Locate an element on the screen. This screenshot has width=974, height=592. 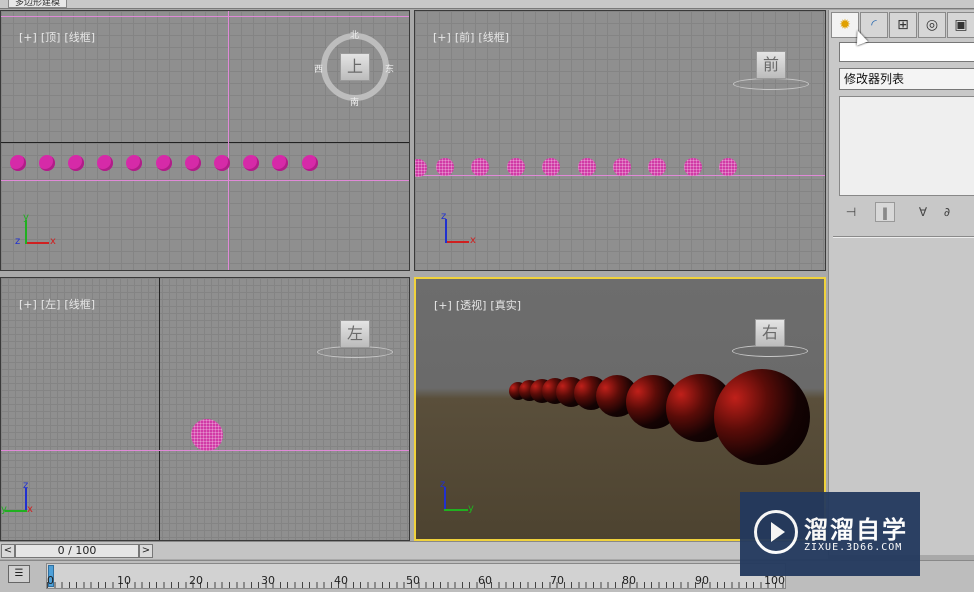
tick-label: 60 is located at coordinates (485, 580).